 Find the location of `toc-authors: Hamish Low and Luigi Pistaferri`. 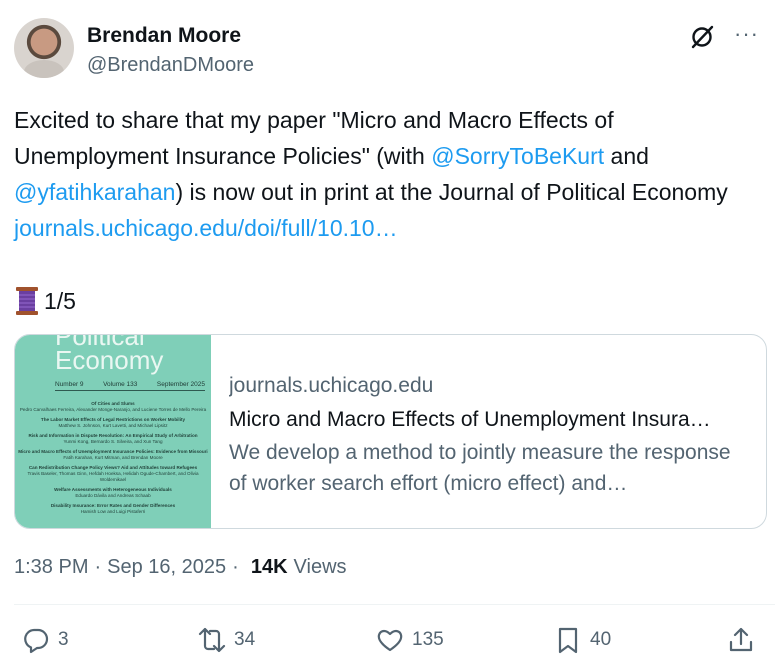

toc-authors: Hamish Low and Luigi Pistaferri is located at coordinates (113, 511).